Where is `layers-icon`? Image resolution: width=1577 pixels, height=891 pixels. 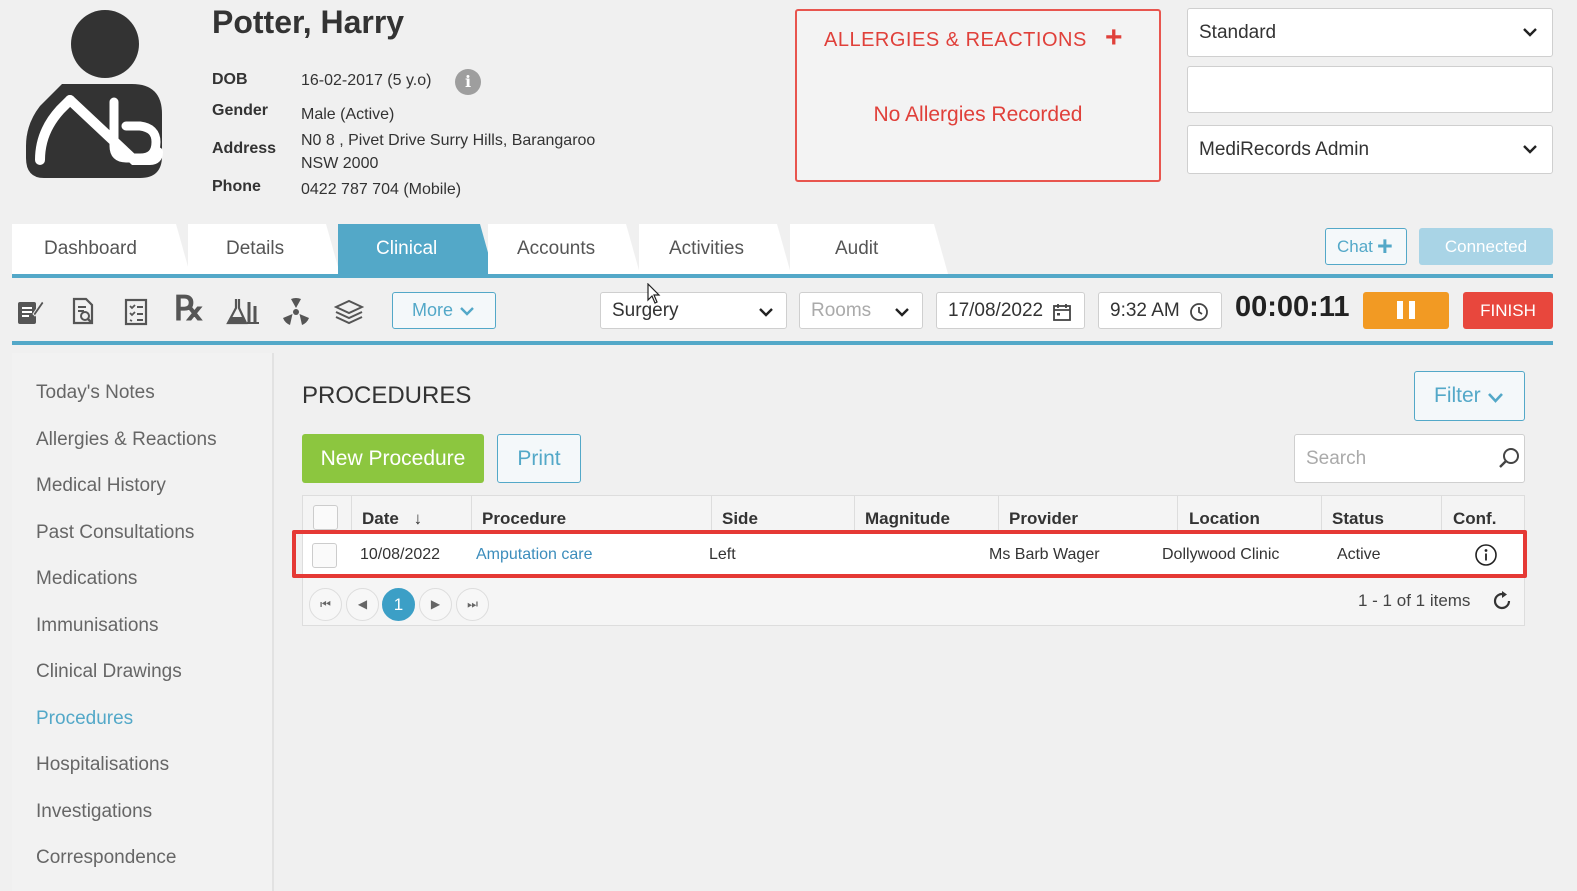 layers-icon is located at coordinates (349, 311).